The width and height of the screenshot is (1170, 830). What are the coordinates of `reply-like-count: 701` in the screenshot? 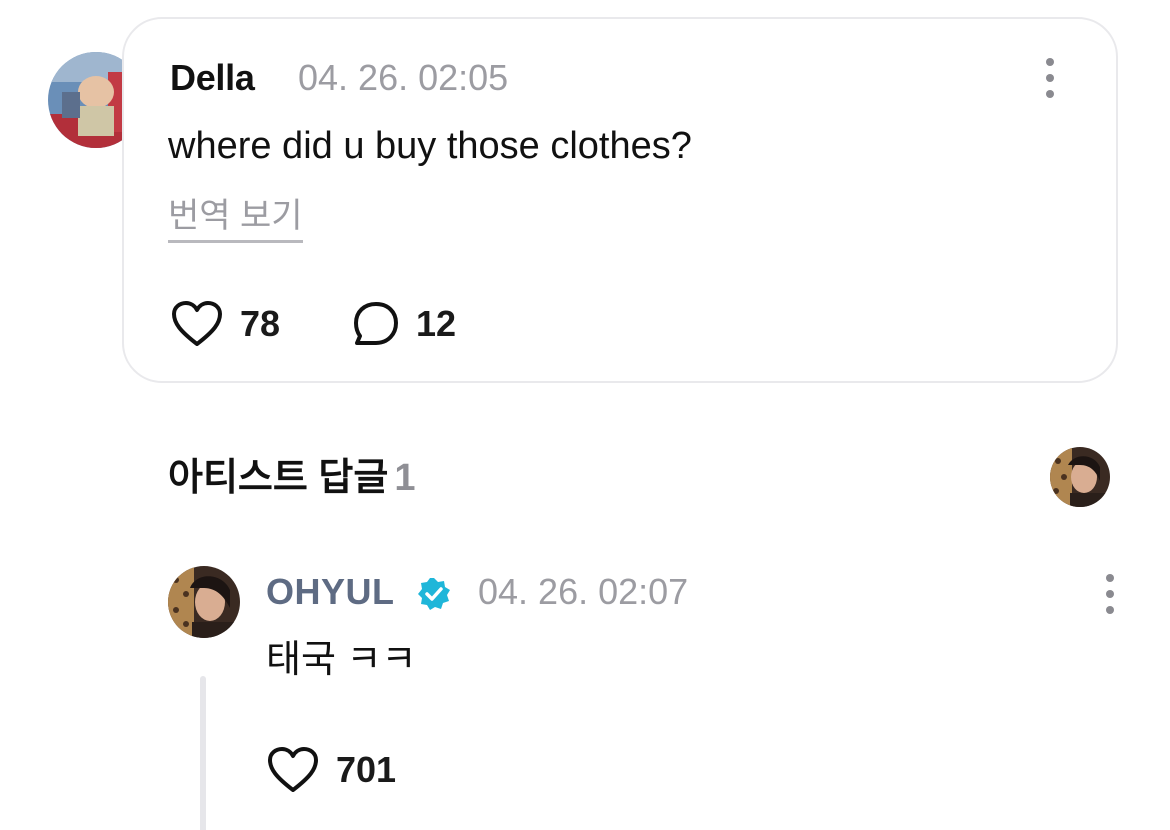 It's located at (366, 769).